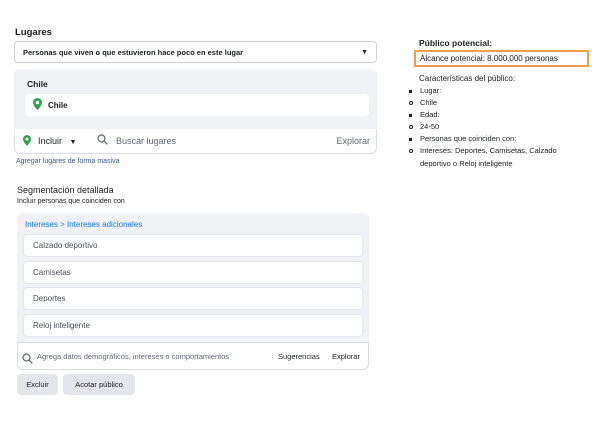 The height and width of the screenshot is (427, 600). I want to click on country-heading: Chile, so click(37, 84).